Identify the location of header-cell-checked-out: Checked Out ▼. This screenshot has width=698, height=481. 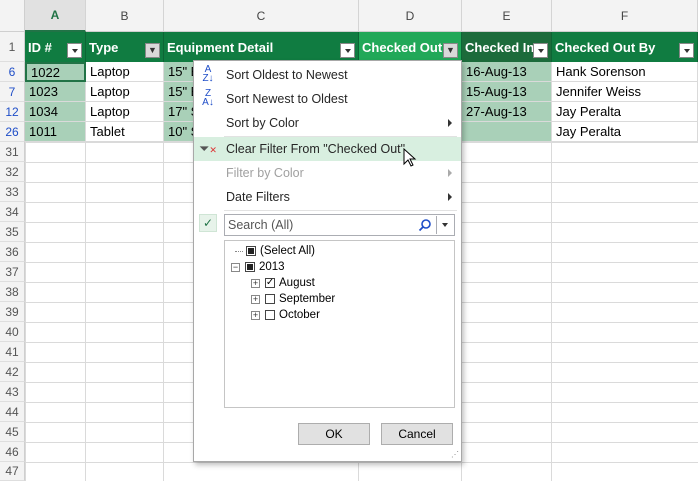
(410, 47).